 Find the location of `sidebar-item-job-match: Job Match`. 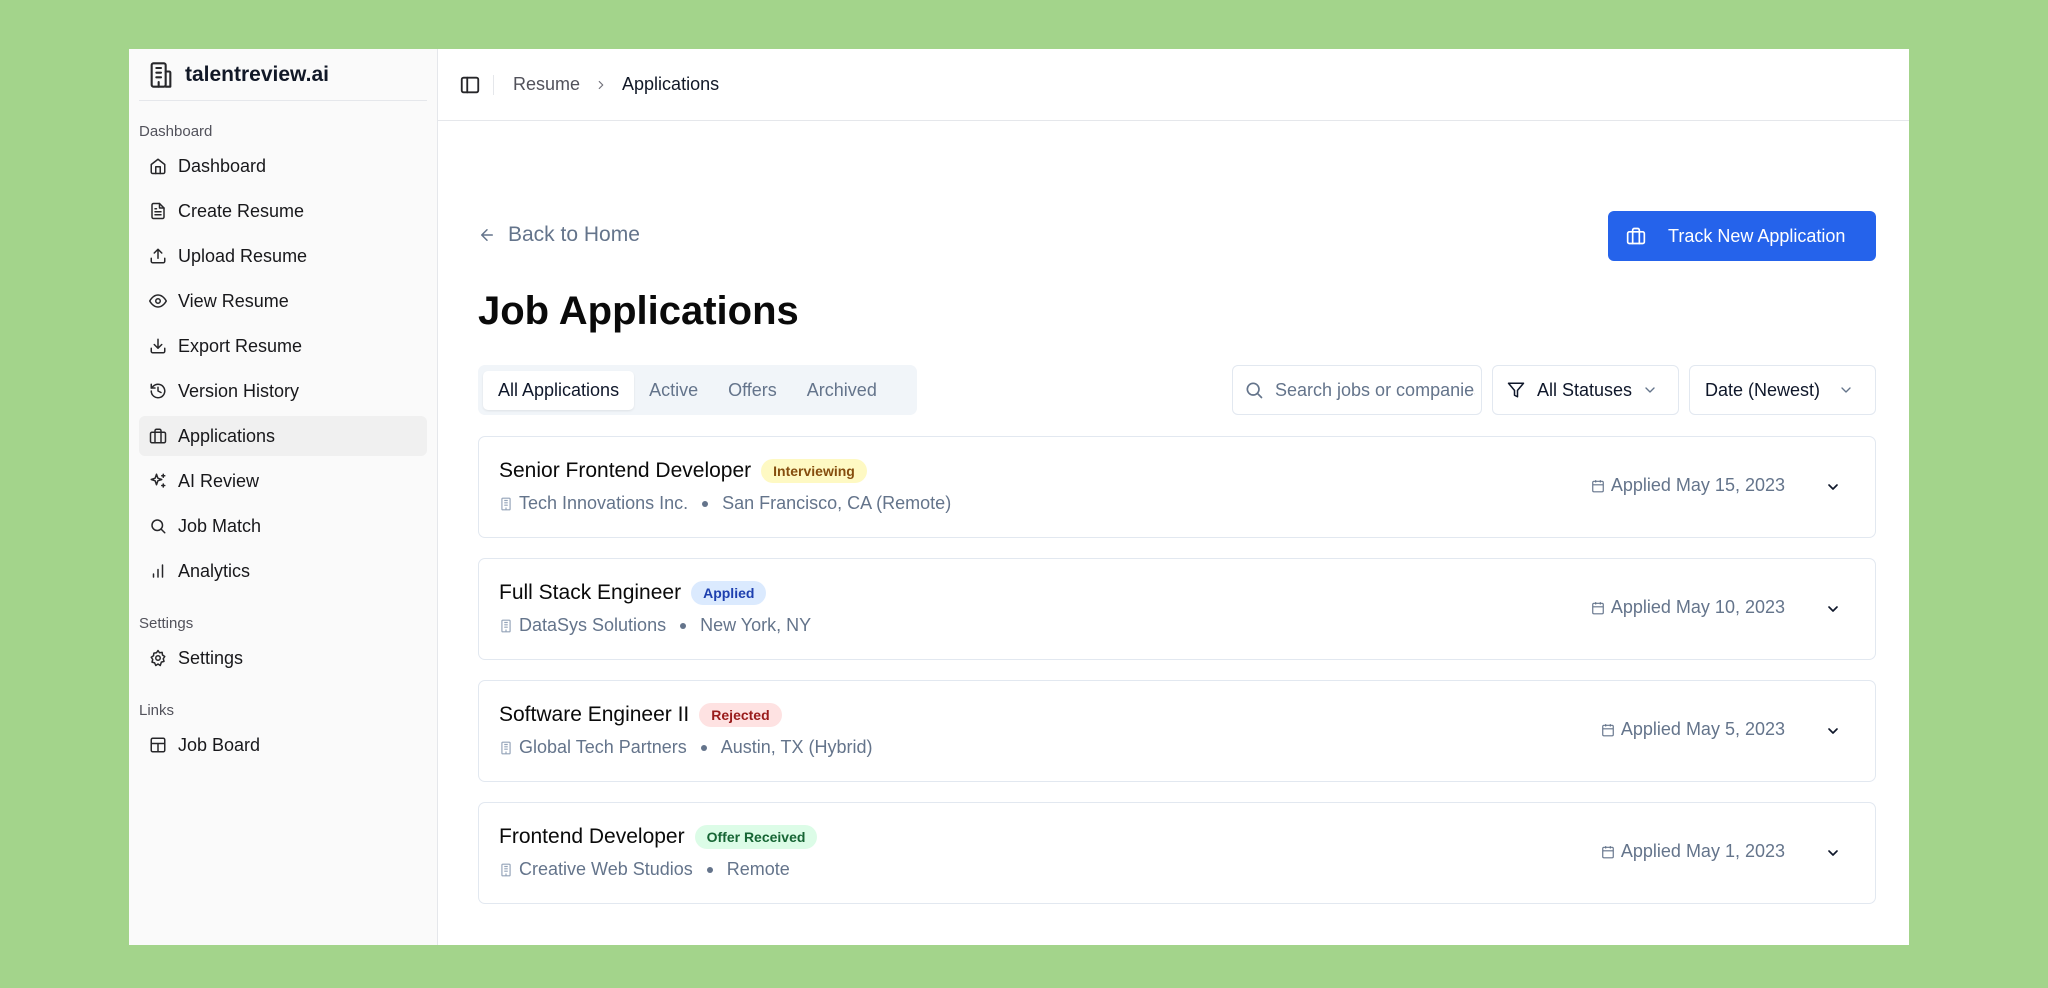

sidebar-item-job-match: Job Match is located at coordinates (283, 526).